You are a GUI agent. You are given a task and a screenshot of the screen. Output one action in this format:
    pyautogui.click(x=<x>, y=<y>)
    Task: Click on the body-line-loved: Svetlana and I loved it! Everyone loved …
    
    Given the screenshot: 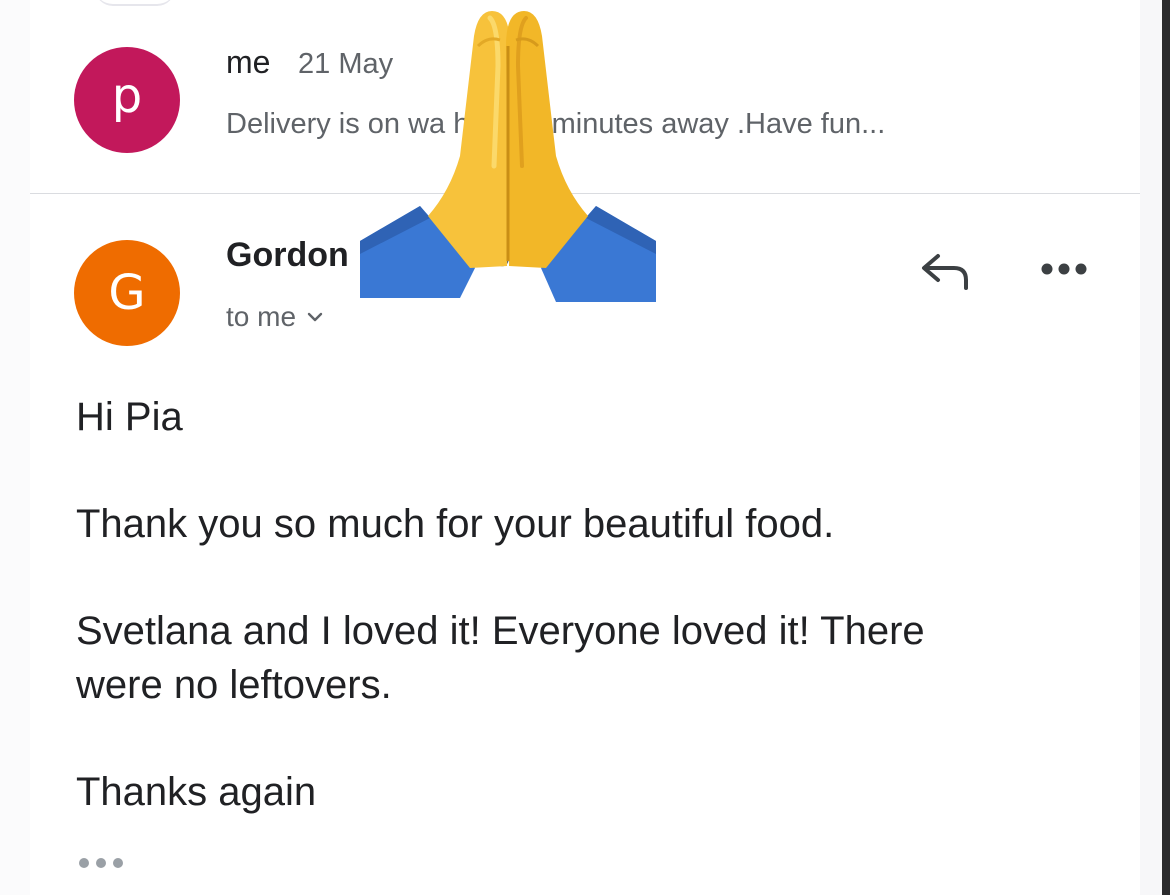 What is the action you would take?
    pyautogui.click(x=500, y=631)
    